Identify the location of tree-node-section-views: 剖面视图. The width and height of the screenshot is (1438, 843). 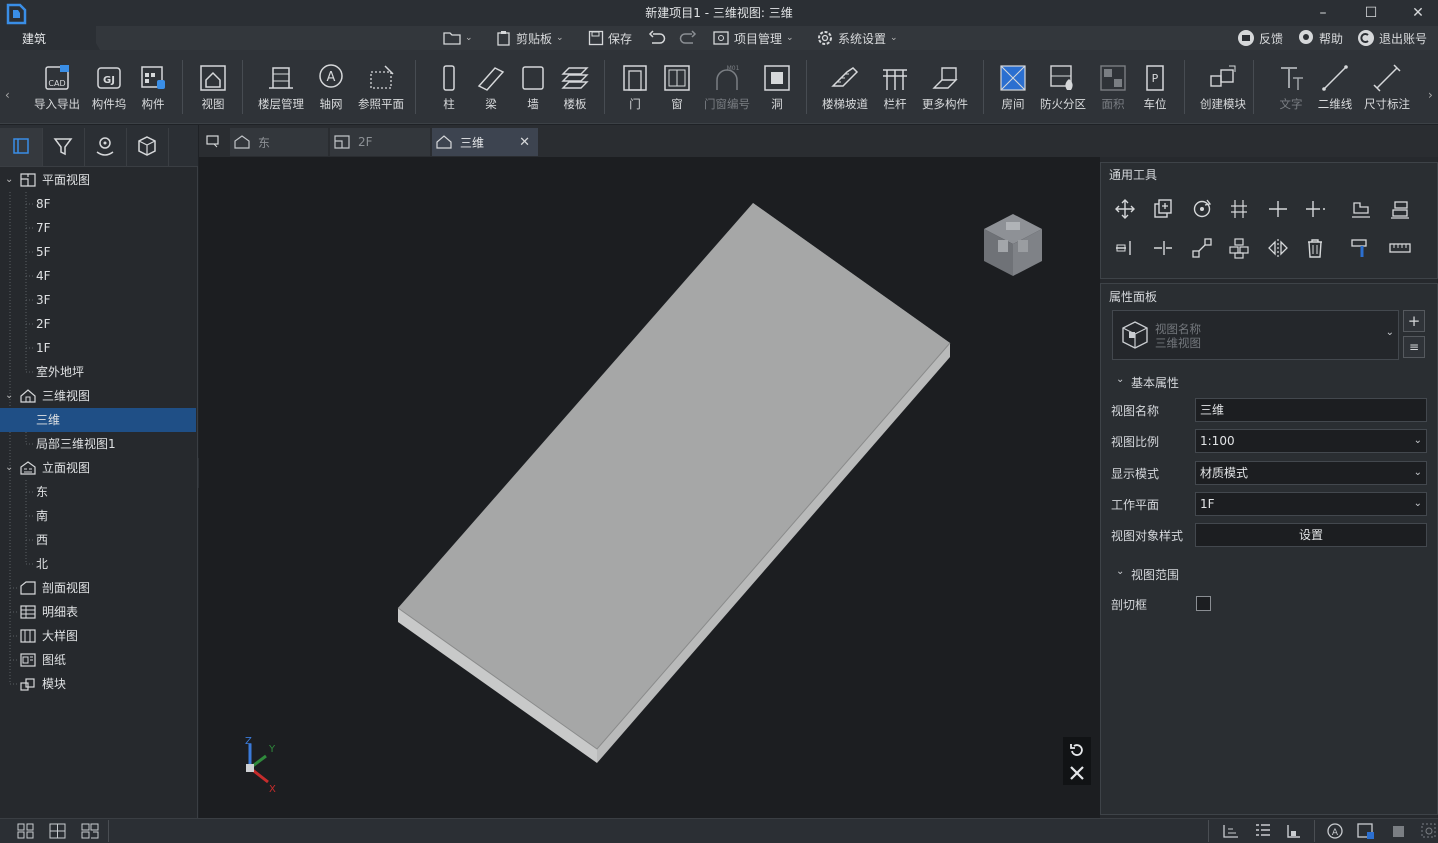
(98, 588).